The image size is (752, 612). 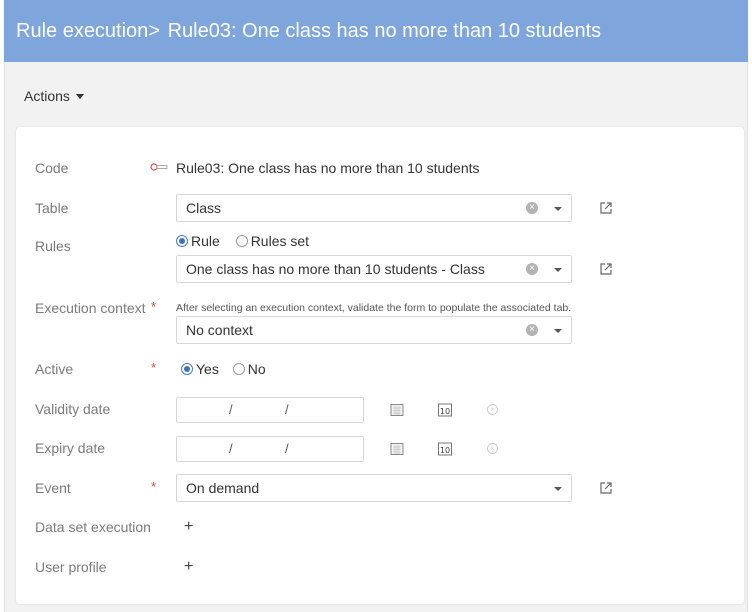 I want to click on event-label: Event, so click(x=53, y=488).